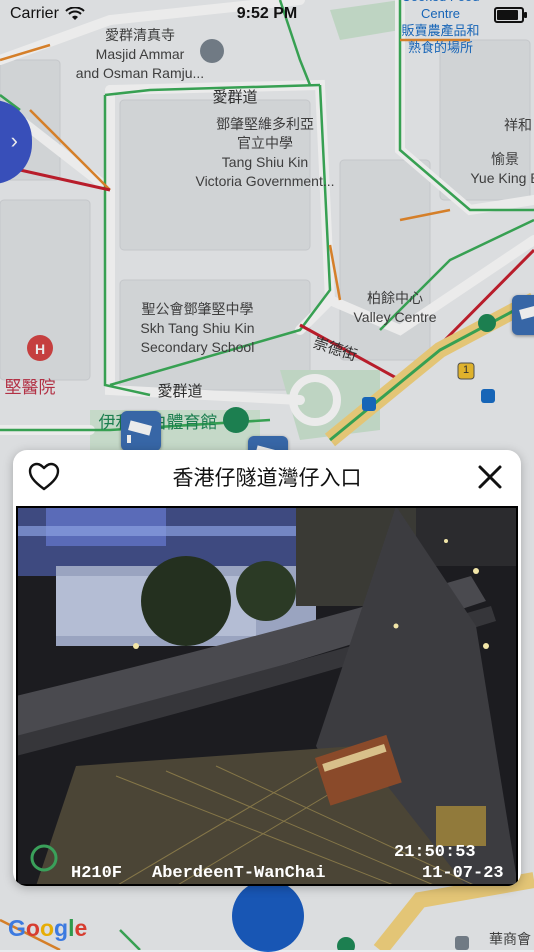  Describe the element at coordinates (267, 478) in the screenshot. I see `camera-title: 香港仔隧道灣仔入口` at that location.